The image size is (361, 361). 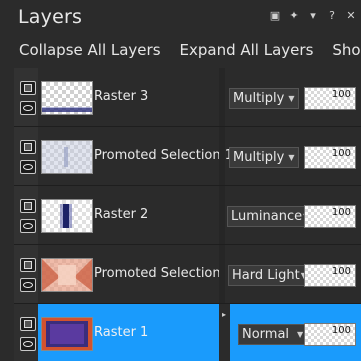 What do you see at coordinates (266, 334) in the screenshot?
I see `blend-mode-value: Normal` at bounding box center [266, 334].